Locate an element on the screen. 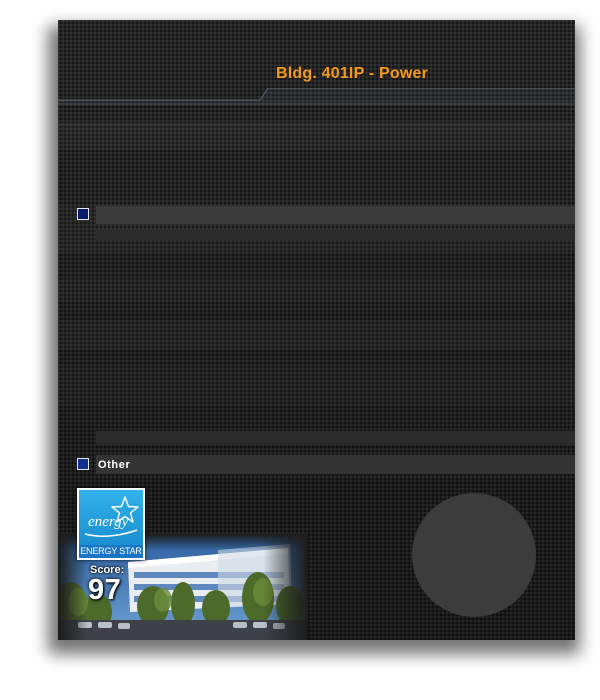  energy-star-logo: energy ENERGY STAR is located at coordinates (111, 524).